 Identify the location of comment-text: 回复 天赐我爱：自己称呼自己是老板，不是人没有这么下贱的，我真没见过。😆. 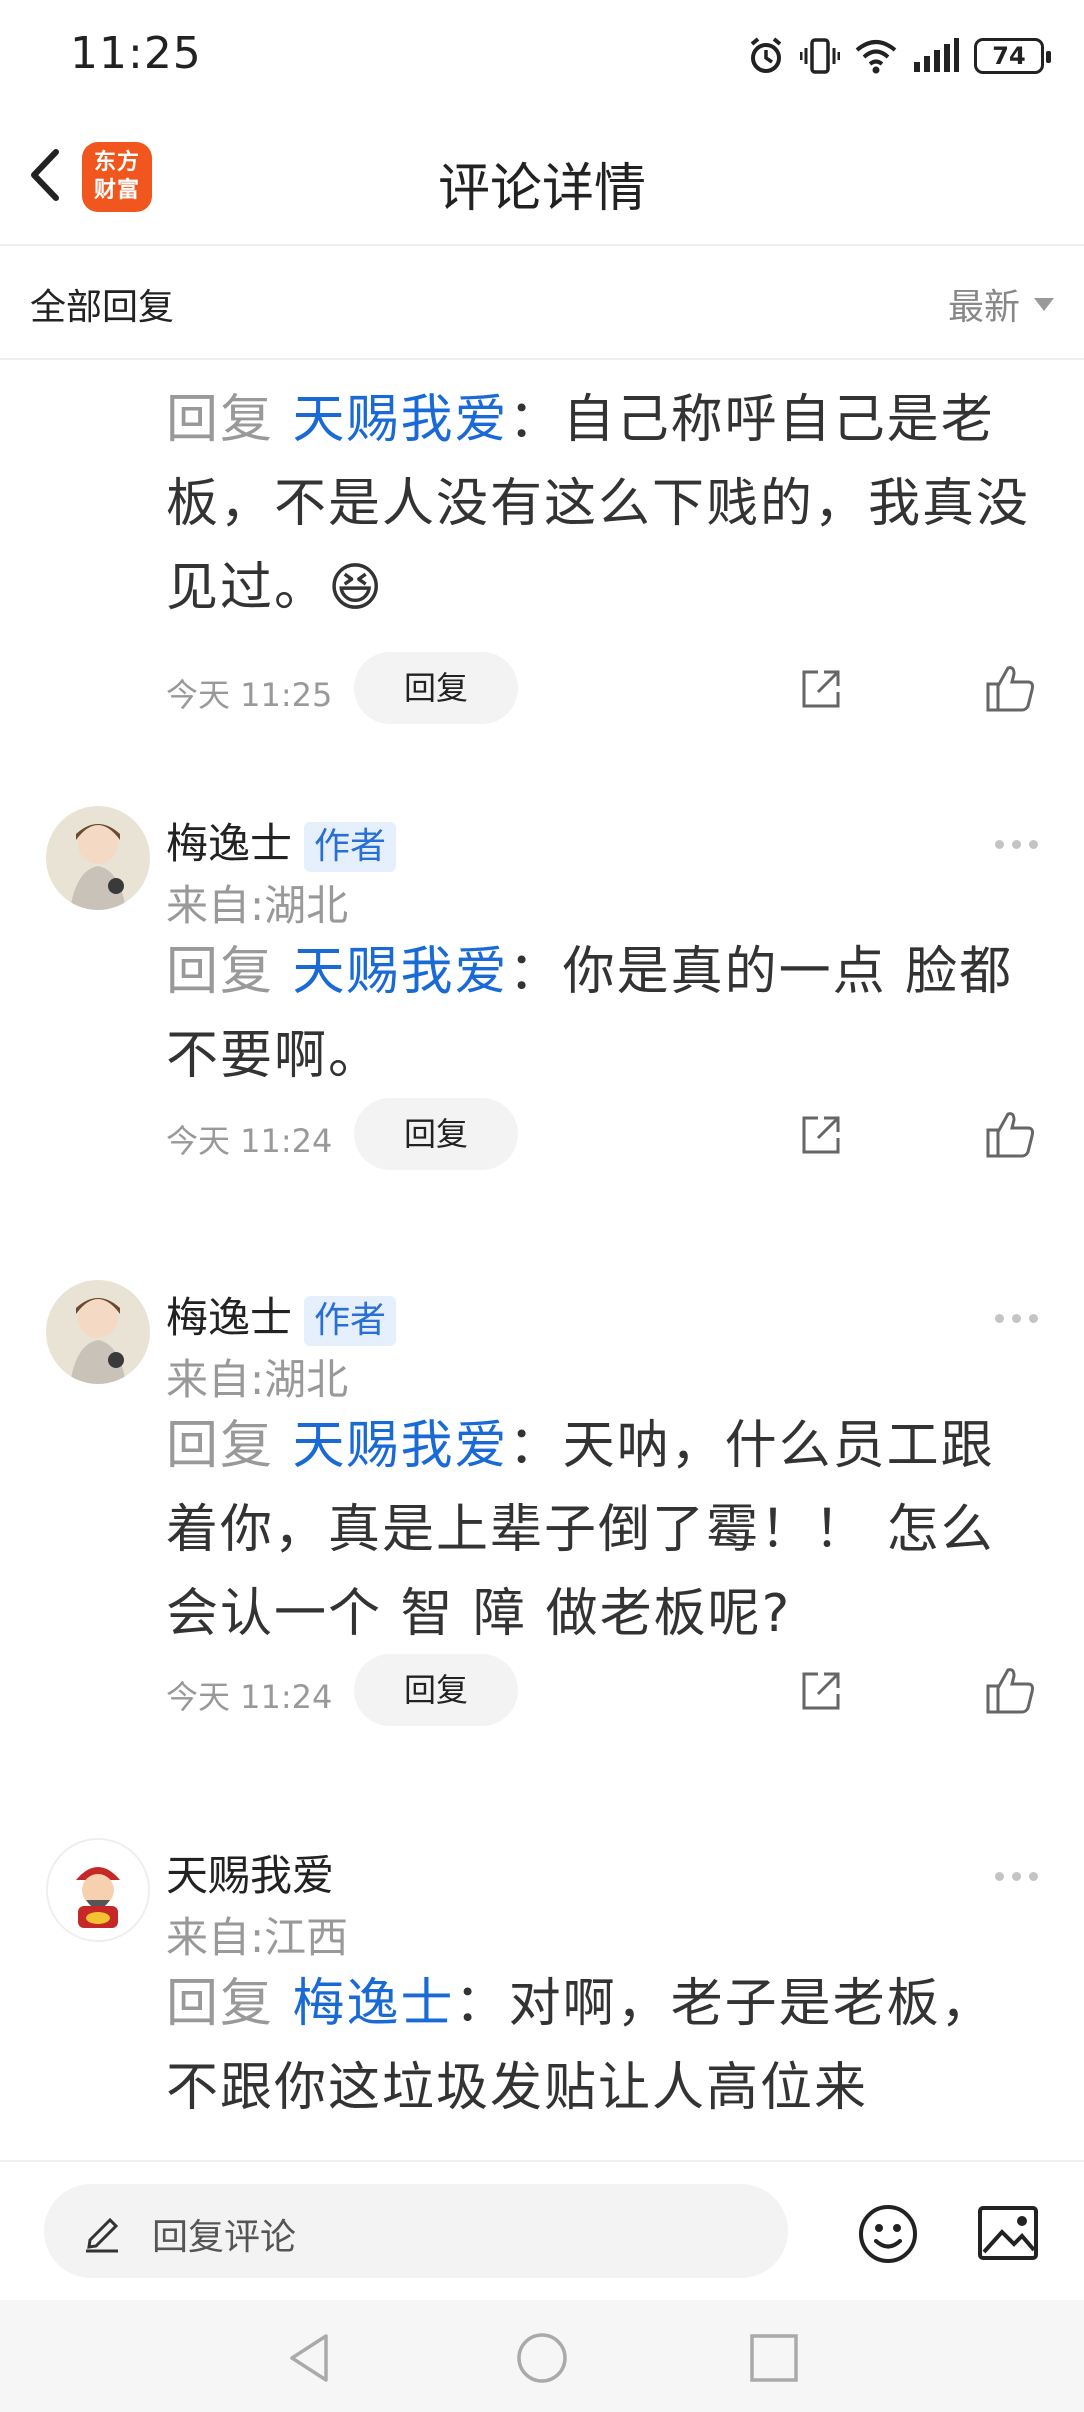
(606, 504).